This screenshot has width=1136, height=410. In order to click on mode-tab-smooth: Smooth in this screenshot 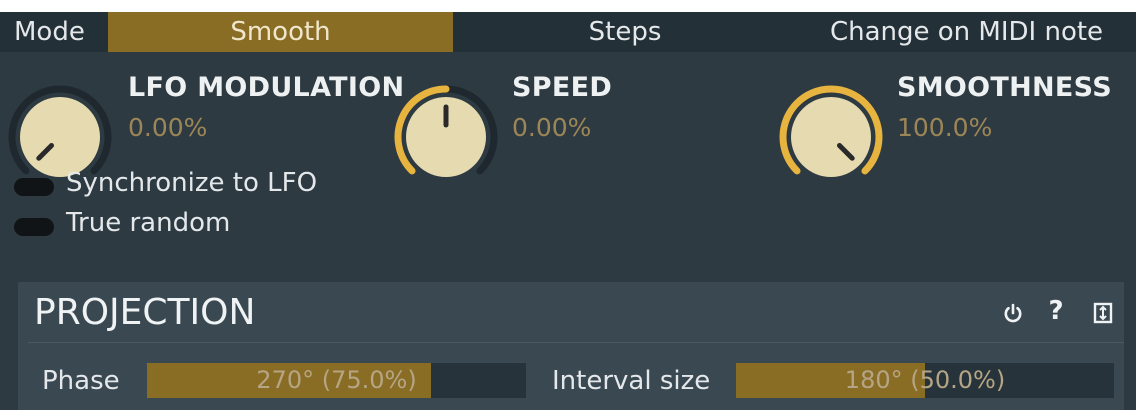, I will do `click(280, 32)`.